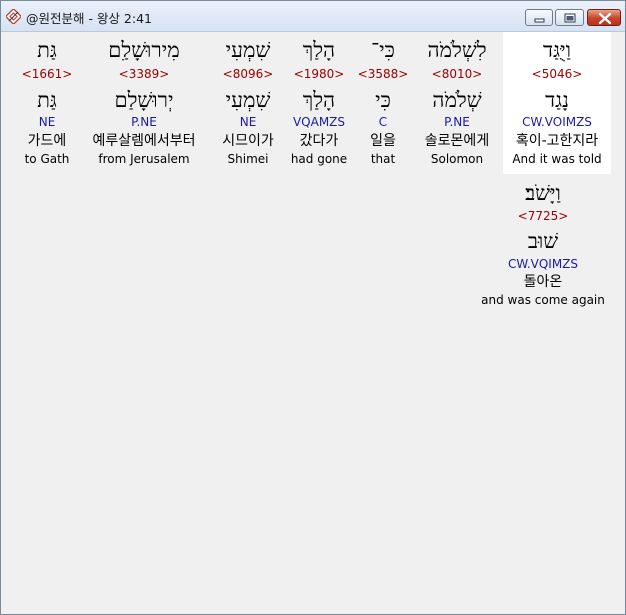 The height and width of the screenshot is (615, 626). Describe the element at coordinates (47, 159) in the screenshot. I see `english-gloss: to Gath` at that location.